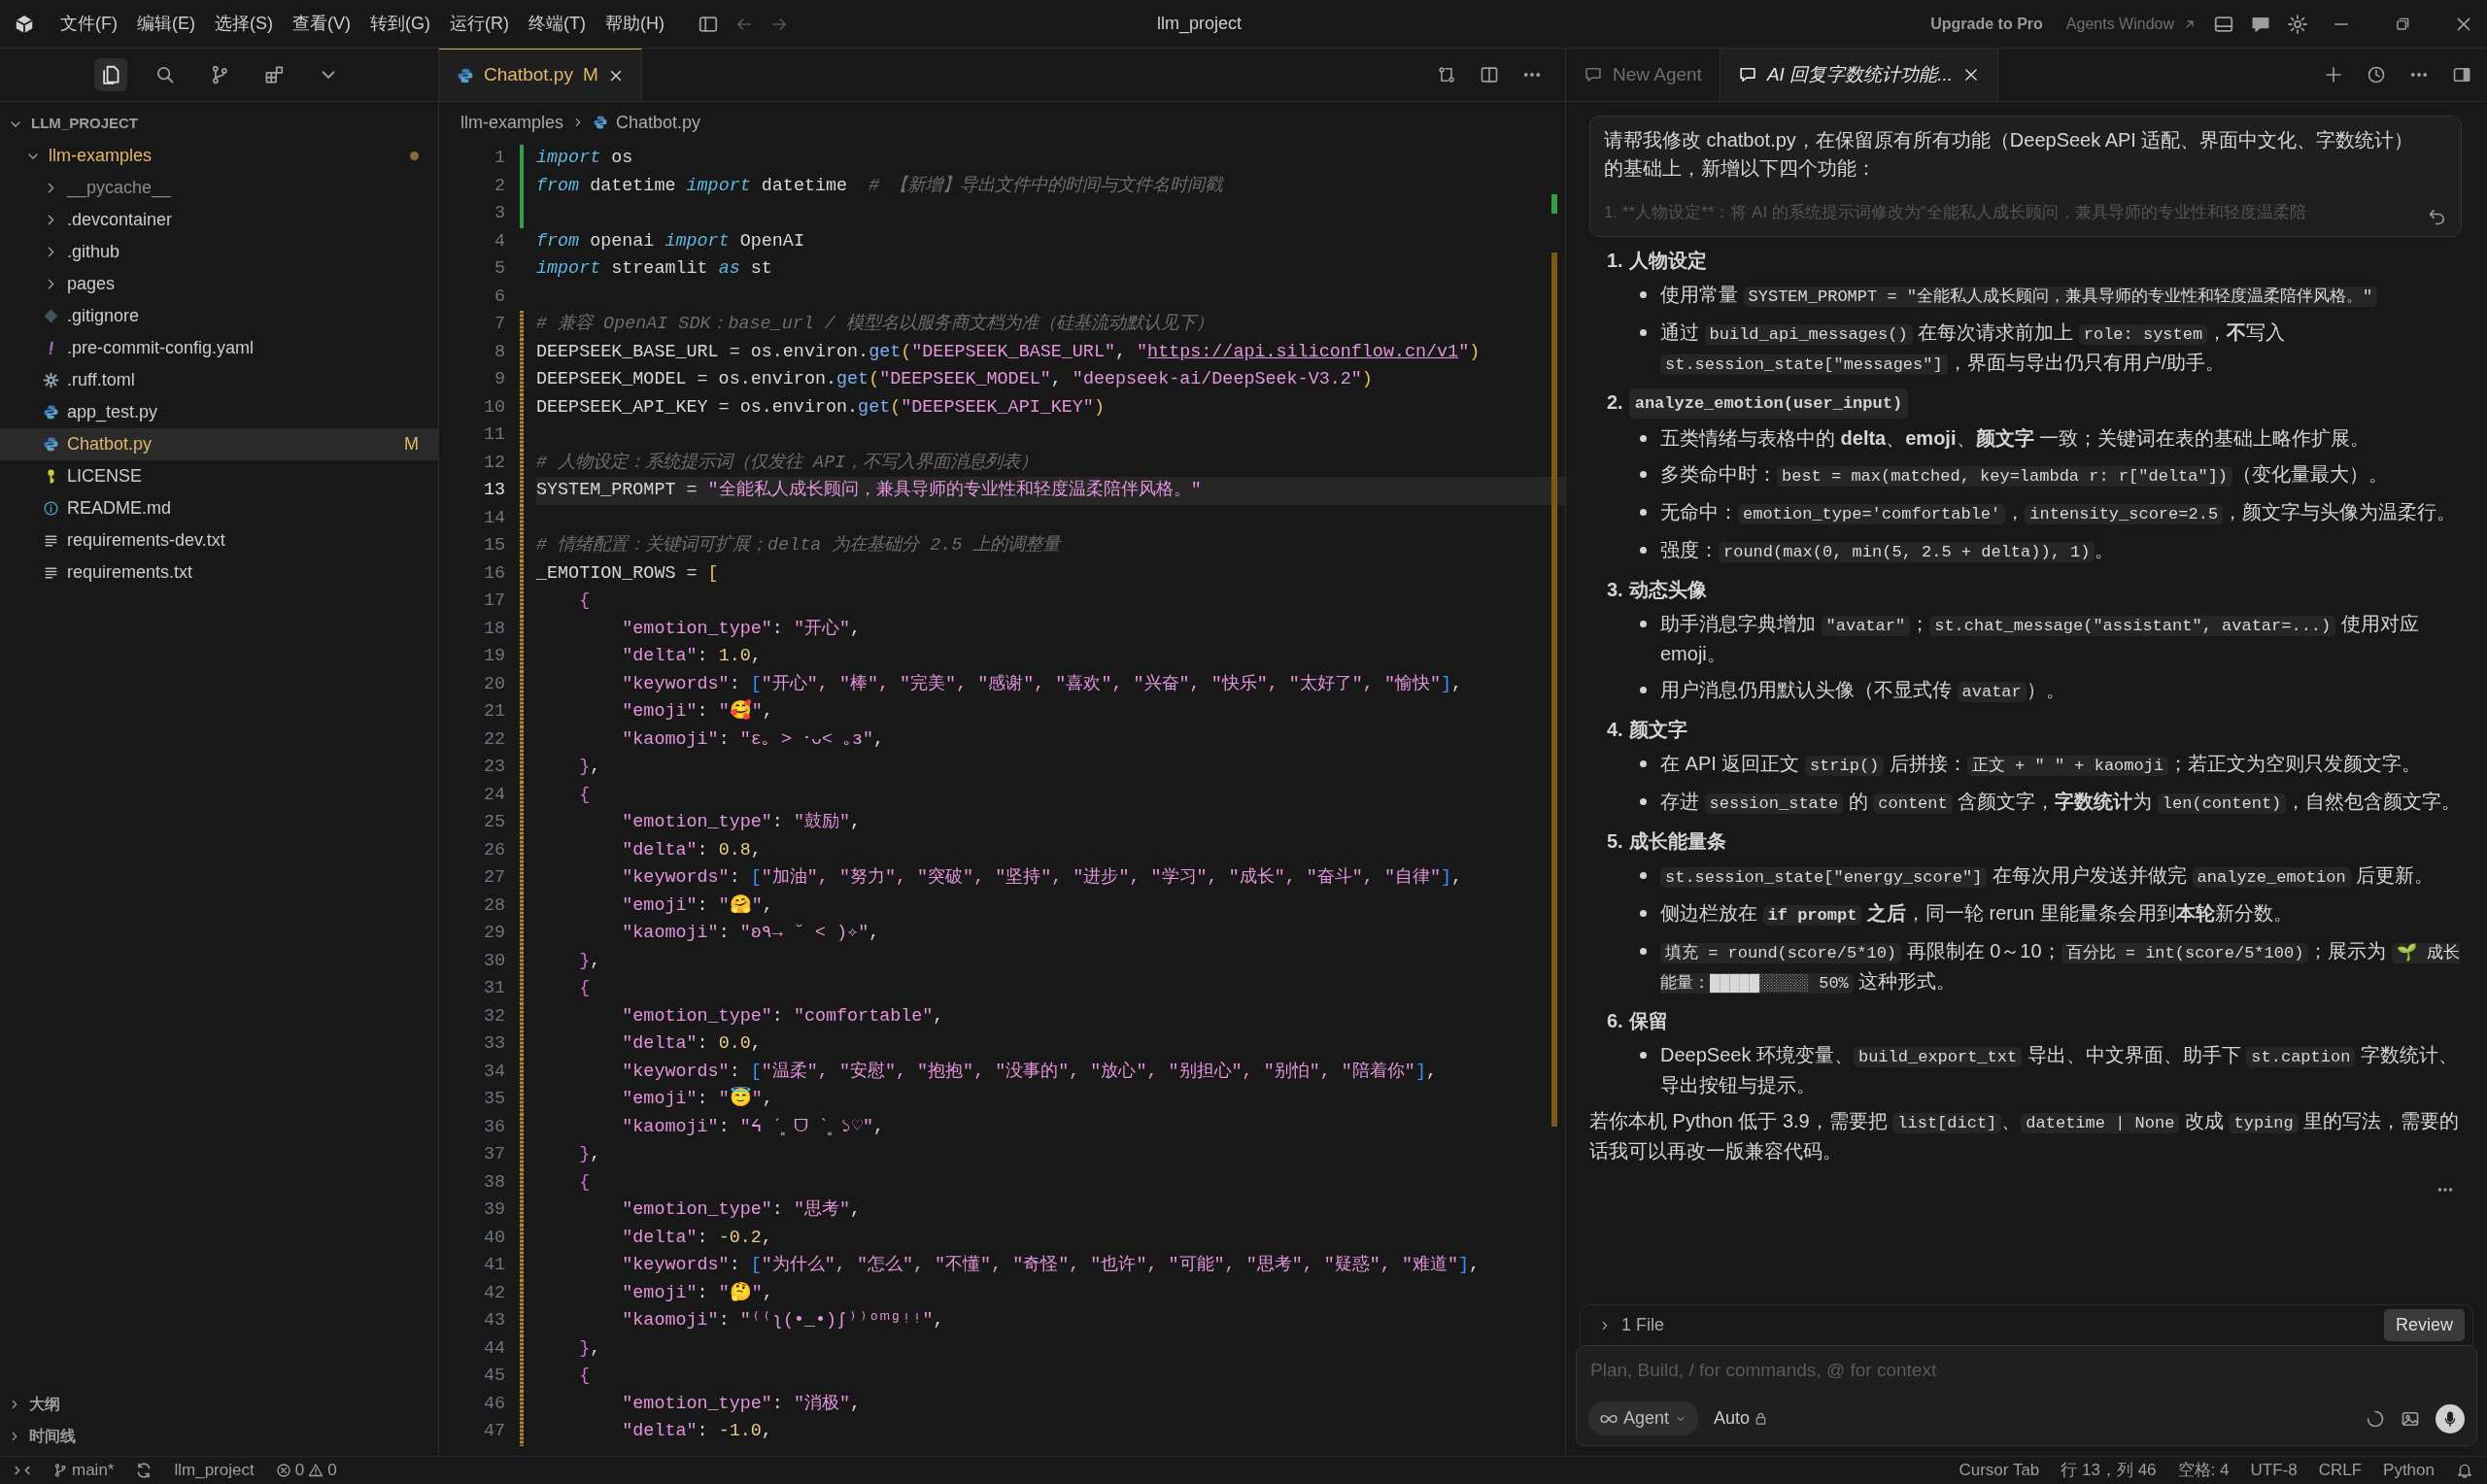 This screenshot has width=2487, height=1484. I want to click on file-row: .ruff.toml, so click(219, 380).